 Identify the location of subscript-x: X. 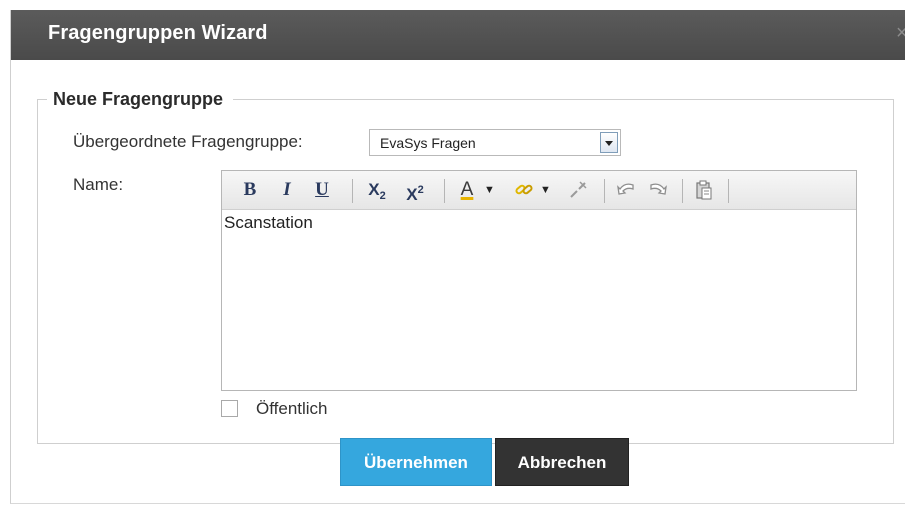
(374, 189).